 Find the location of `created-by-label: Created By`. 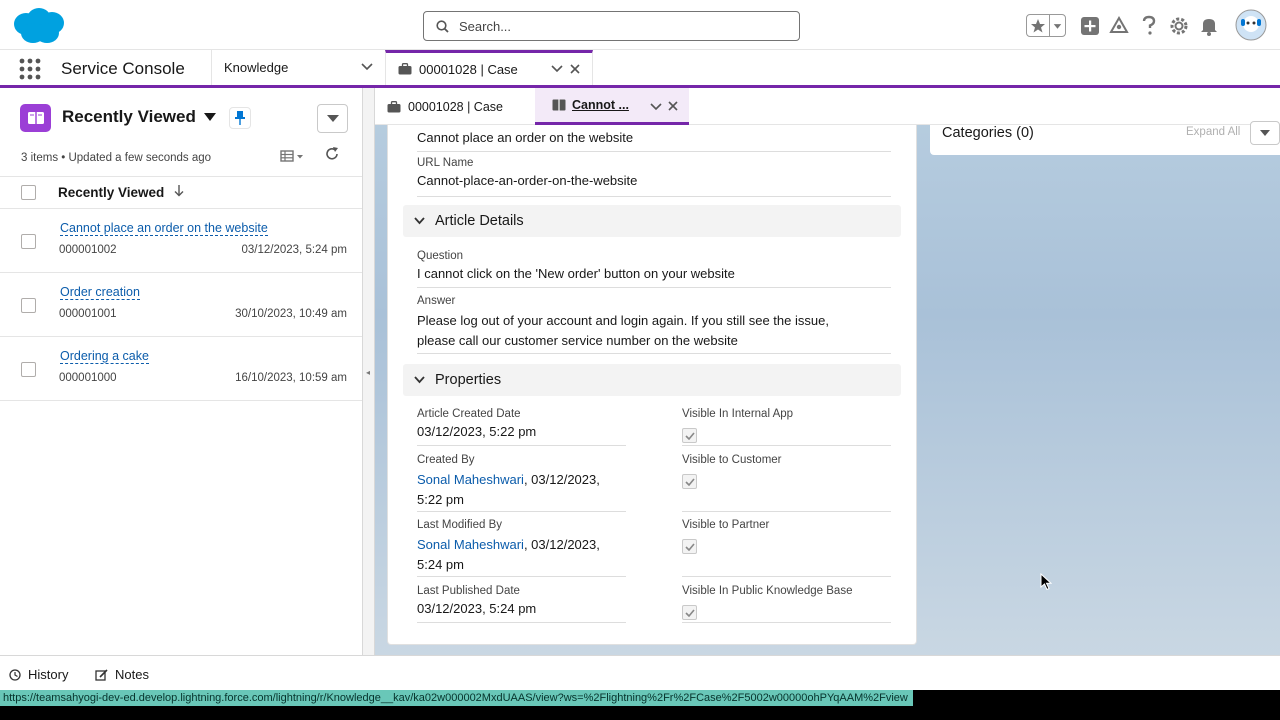

created-by-label: Created By is located at coordinates (446, 460).